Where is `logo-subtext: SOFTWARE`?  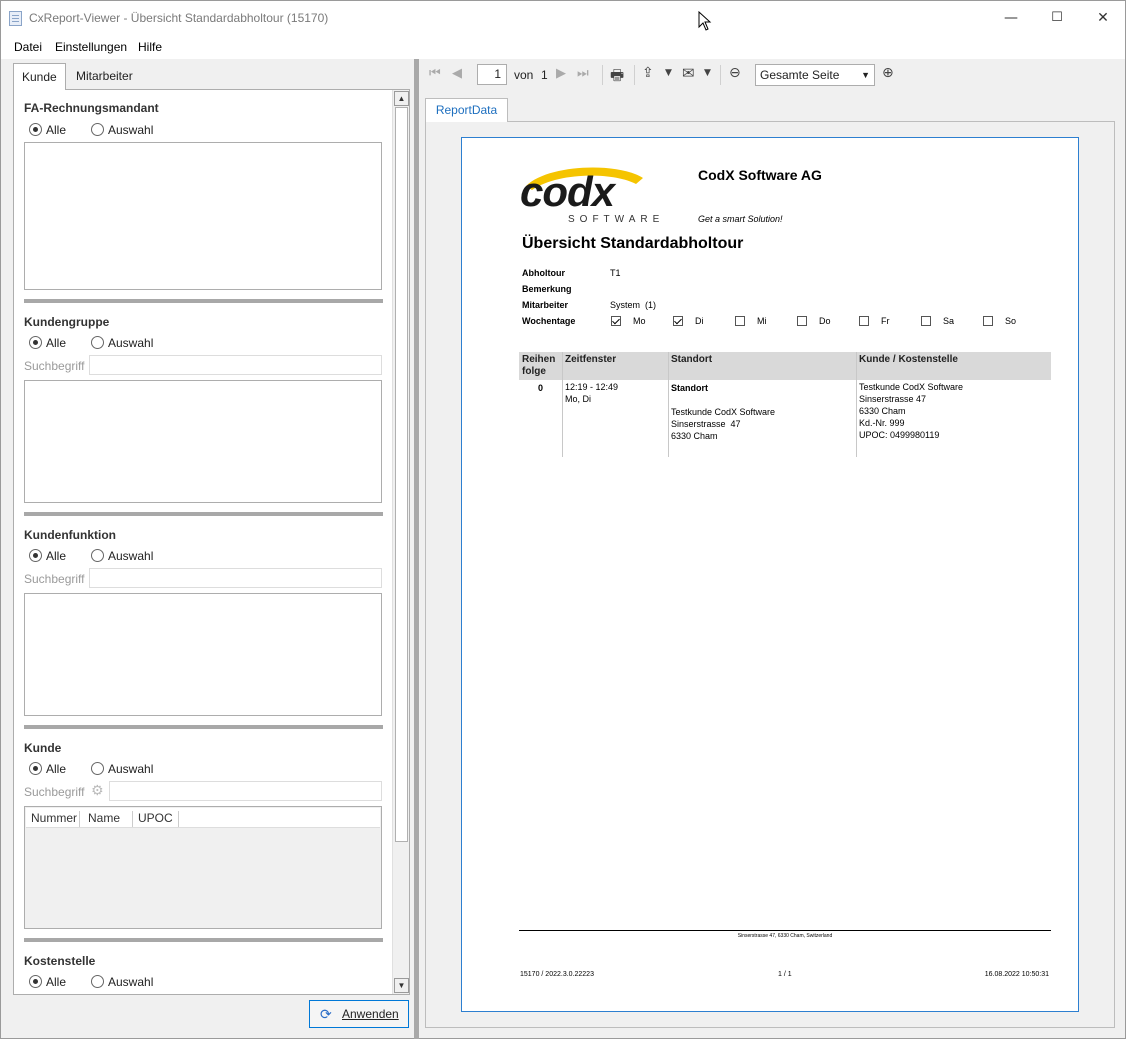
logo-subtext: SOFTWARE is located at coordinates (616, 219).